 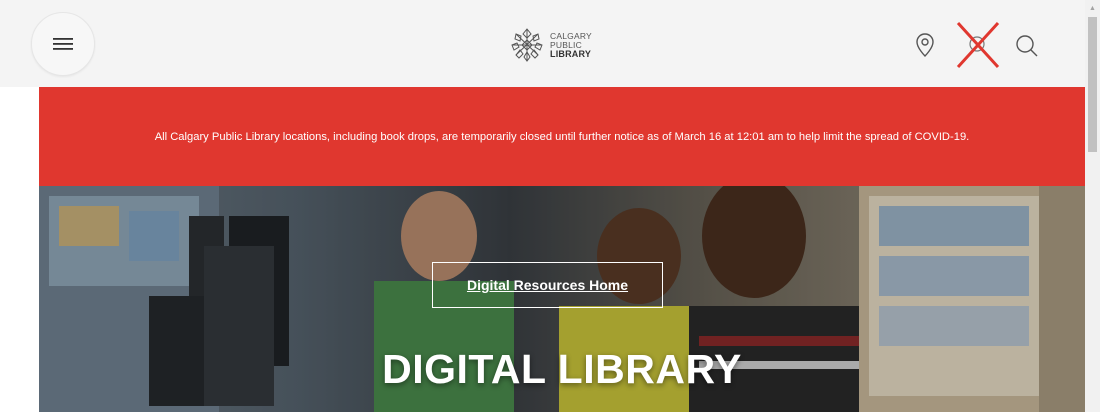 I want to click on digital-resources-home-label: Digital Resources Home, so click(x=547, y=285).